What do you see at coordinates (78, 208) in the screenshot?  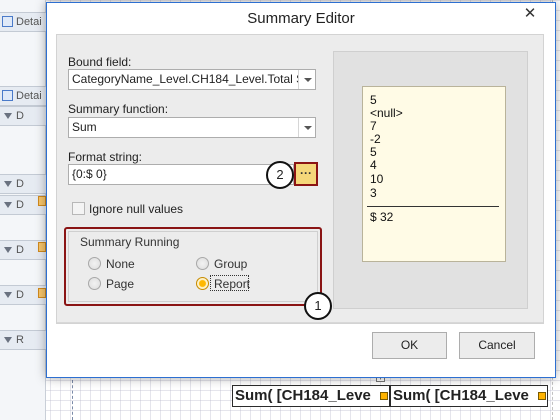 I see `ignore-null-checkbox` at bounding box center [78, 208].